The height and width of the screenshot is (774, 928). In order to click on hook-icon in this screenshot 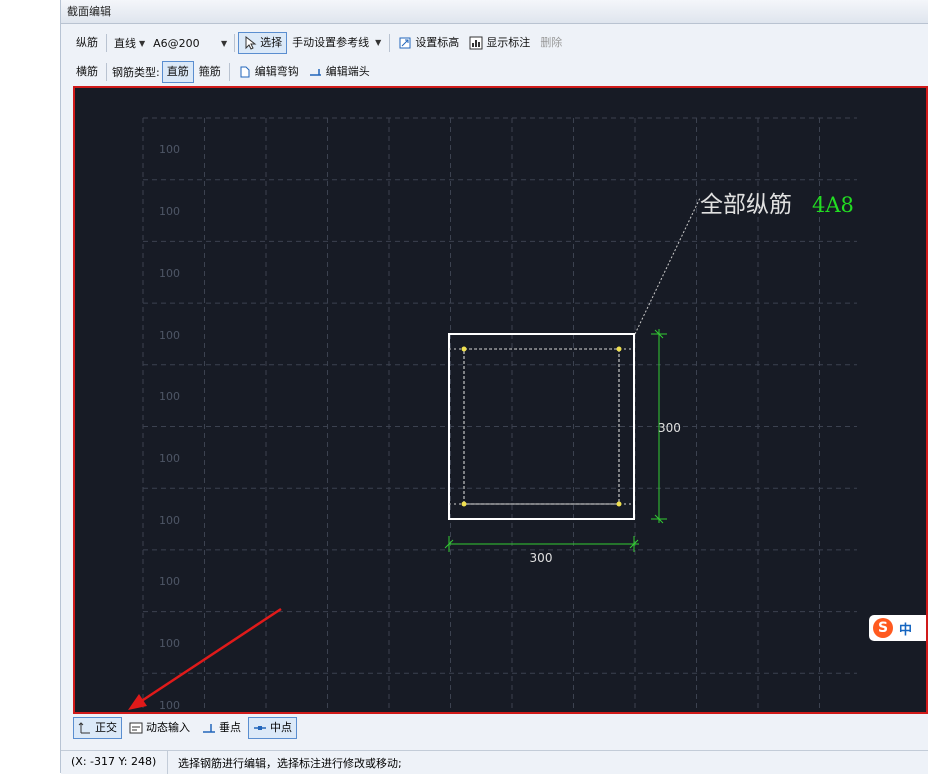, I will do `click(245, 72)`.